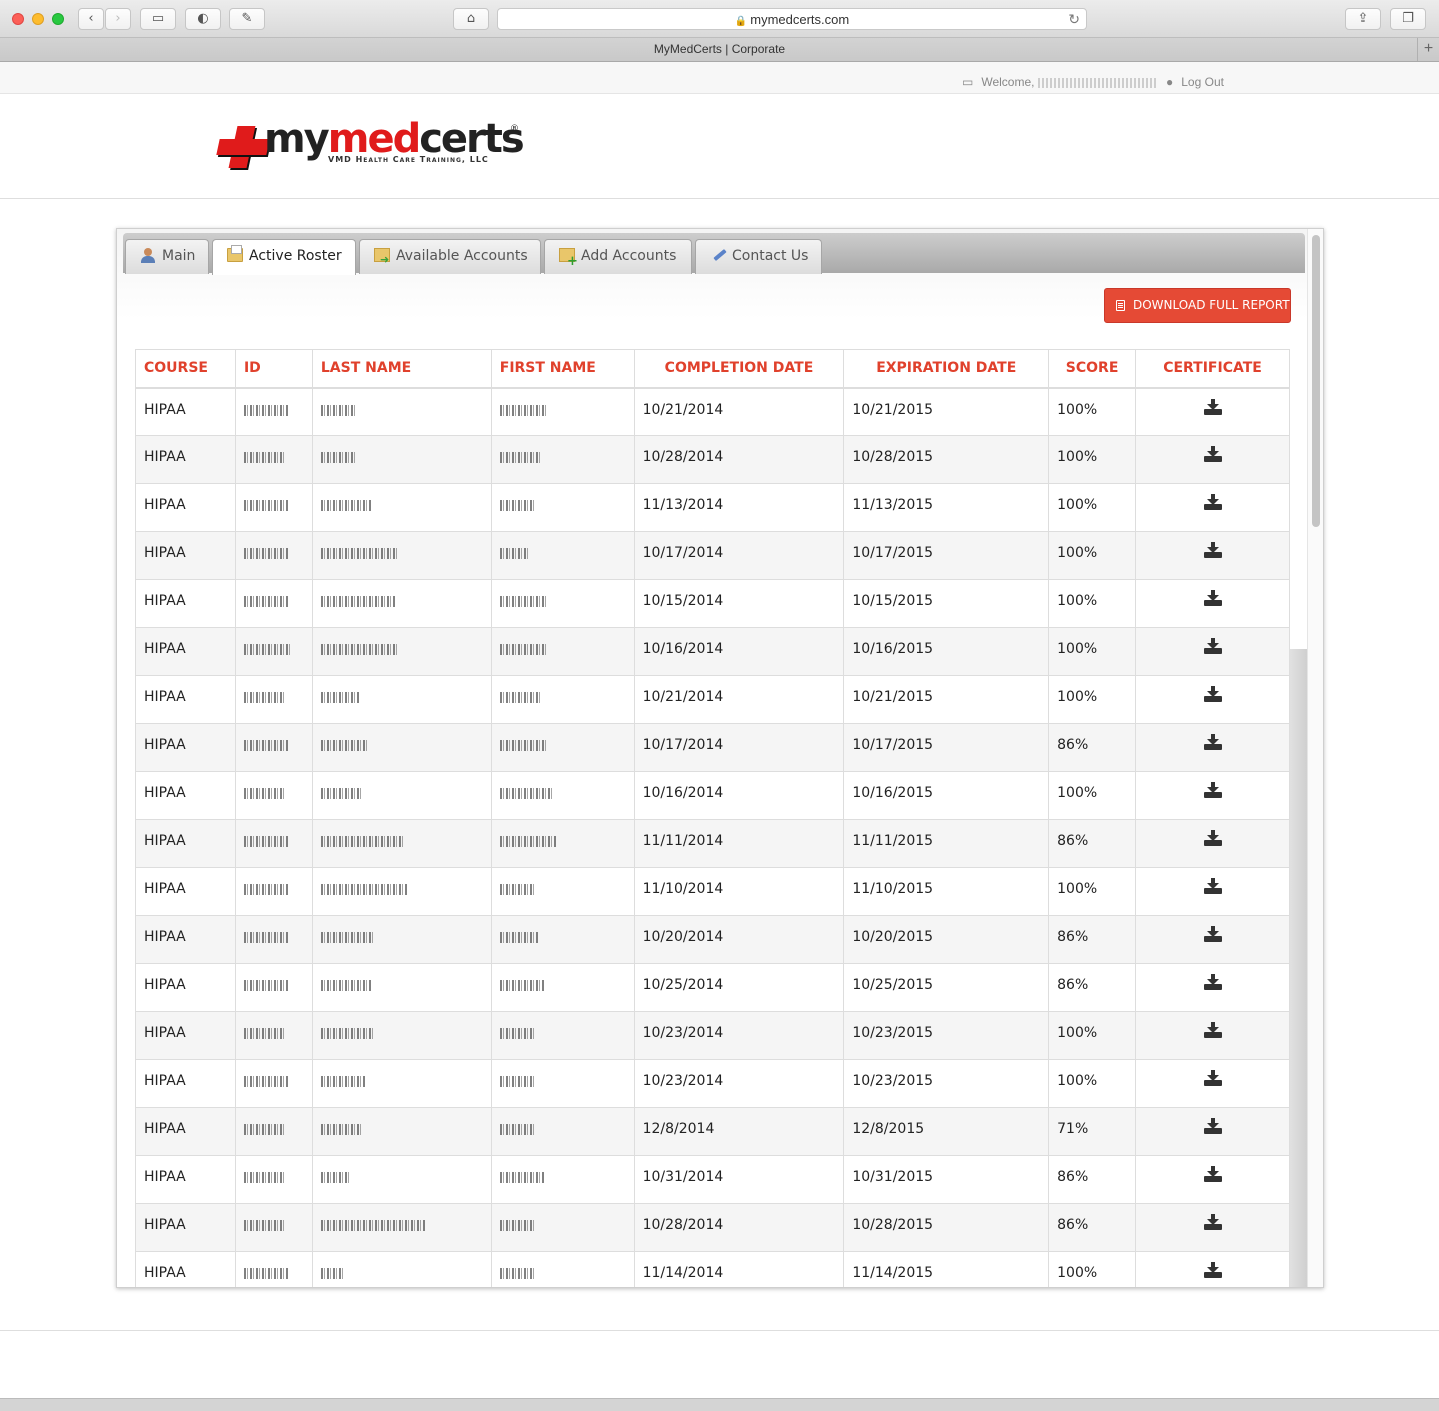 This screenshot has height=1411, width=1439. Describe the element at coordinates (1363, 19) in the screenshot. I see `share-icon: ⇪` at that location.